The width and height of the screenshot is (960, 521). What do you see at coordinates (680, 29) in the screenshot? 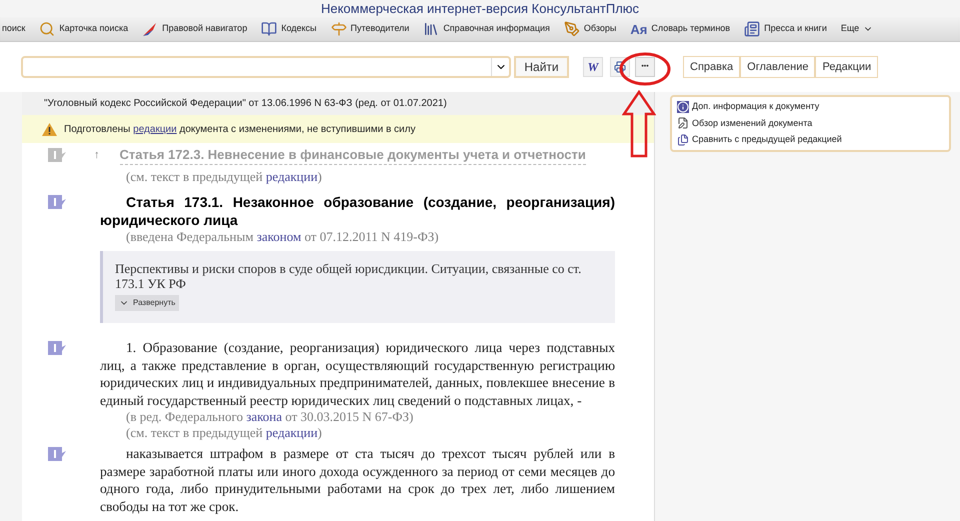
I see `toolbar-button: Ая Словарь терминов` at bounding box center [680, 29].